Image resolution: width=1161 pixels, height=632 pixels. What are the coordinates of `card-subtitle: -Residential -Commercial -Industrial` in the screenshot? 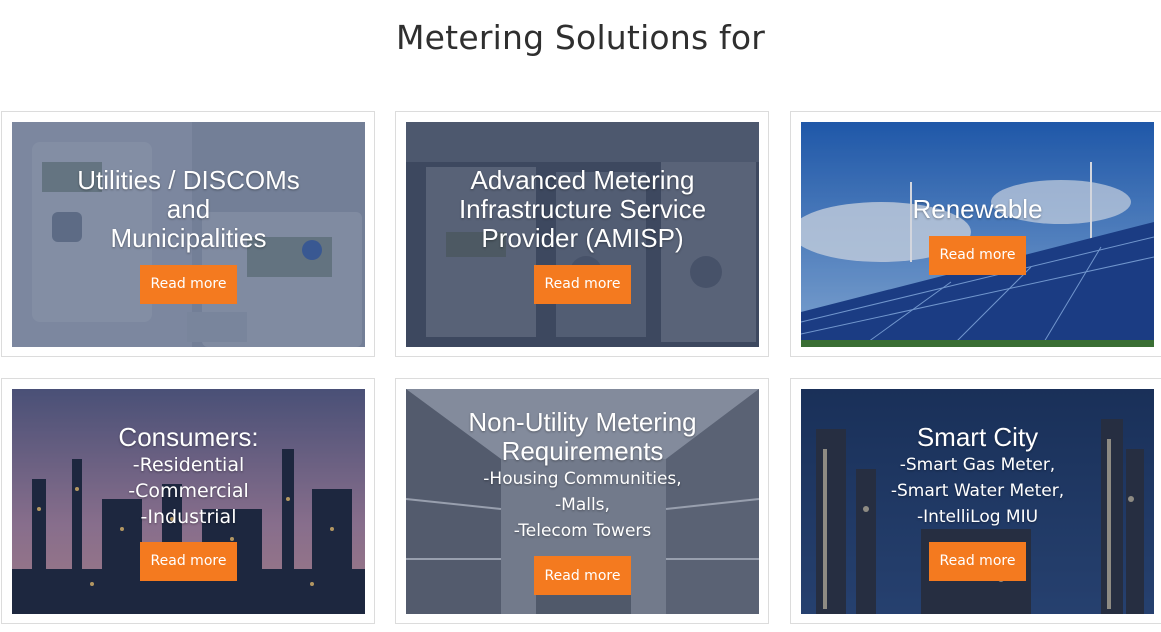 It's located at (188, 491).